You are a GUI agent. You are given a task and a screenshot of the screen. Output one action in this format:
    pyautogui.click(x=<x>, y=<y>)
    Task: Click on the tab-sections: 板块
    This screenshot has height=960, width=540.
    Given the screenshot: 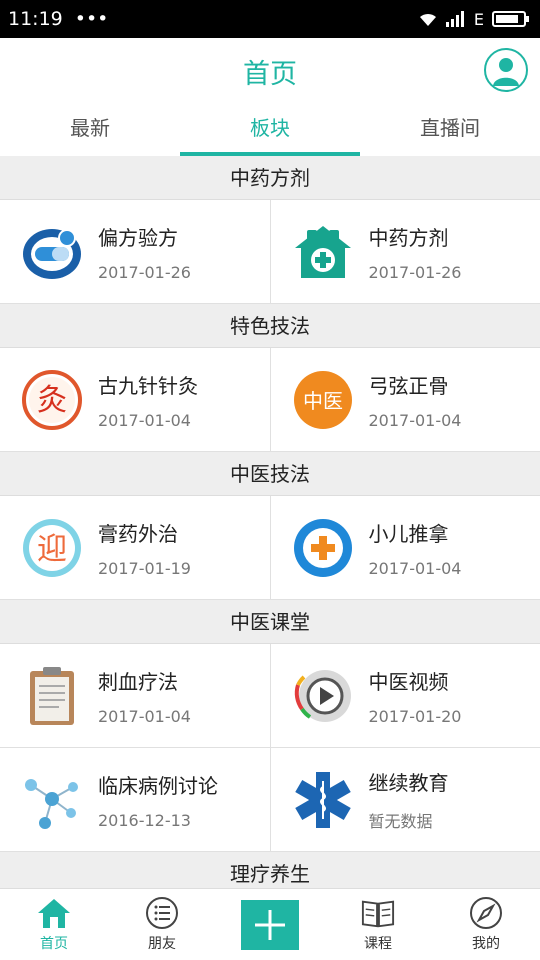 What is the action you would take?
    pyautogui.click(x=270, y=130)
    